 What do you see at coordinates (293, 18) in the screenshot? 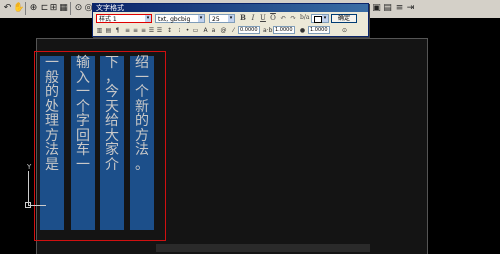
I see `redo-button: ↷` at bounding box center [293, 18].